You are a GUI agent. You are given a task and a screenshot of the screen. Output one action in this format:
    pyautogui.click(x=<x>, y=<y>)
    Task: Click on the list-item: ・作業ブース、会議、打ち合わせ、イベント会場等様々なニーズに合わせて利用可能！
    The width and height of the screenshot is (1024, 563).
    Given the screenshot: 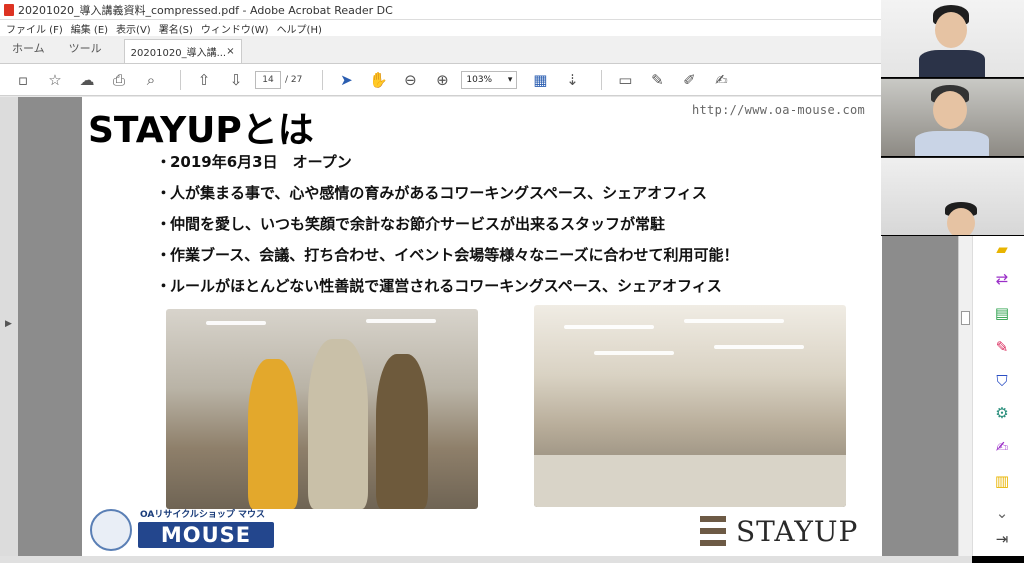 What is the action you would take?
    pyautogui.click(x=447, y=259)
    